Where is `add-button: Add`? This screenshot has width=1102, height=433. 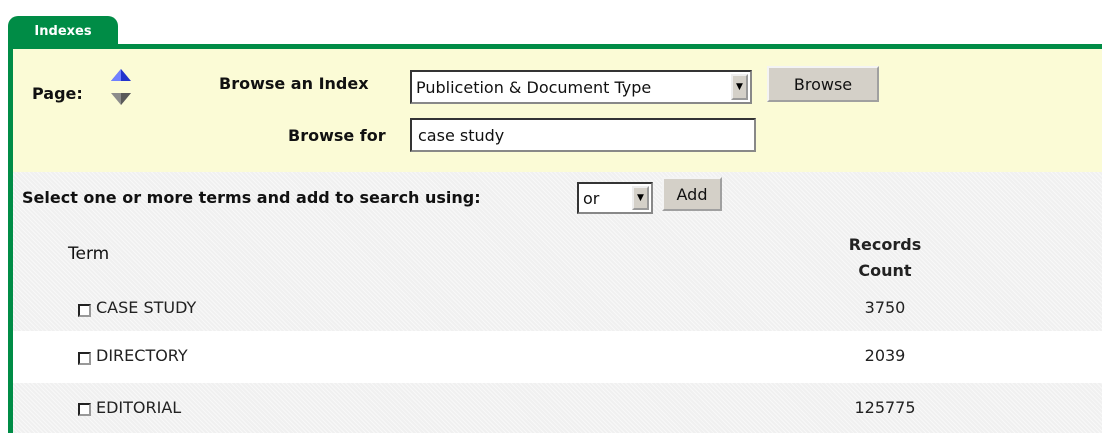
add-button: Add is located at coordinates (692, 194).